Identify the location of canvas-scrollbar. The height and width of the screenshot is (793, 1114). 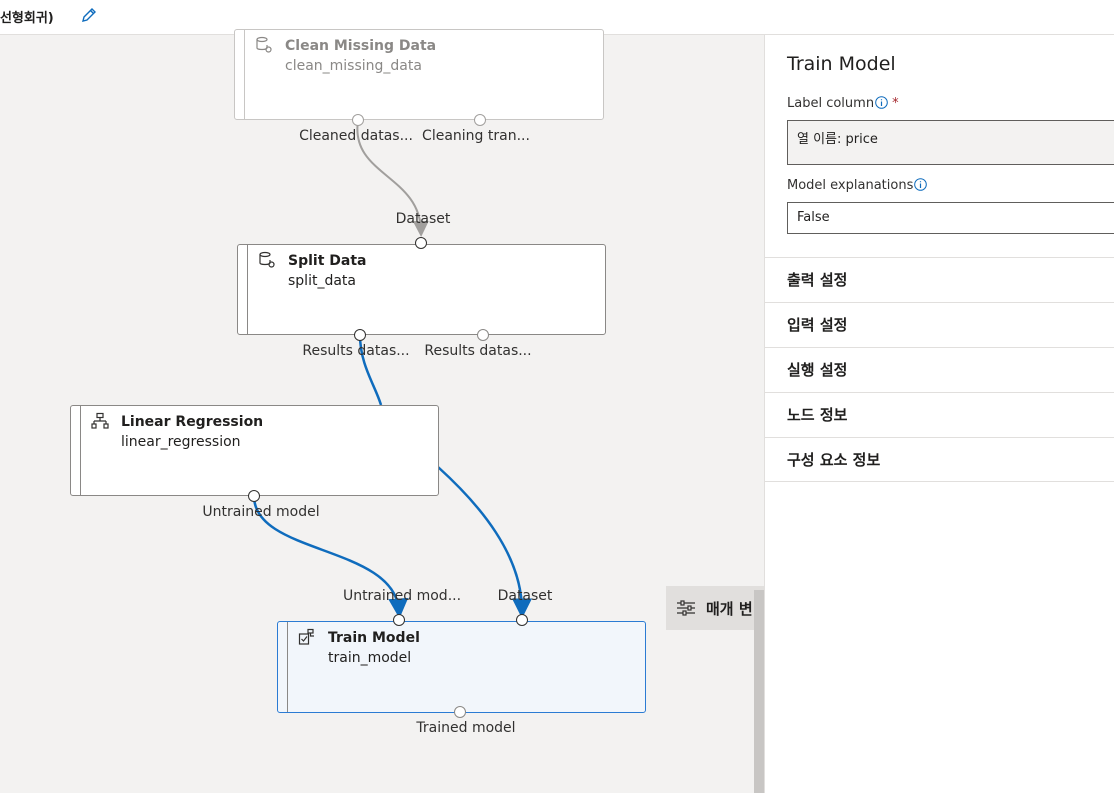
(759, 691).